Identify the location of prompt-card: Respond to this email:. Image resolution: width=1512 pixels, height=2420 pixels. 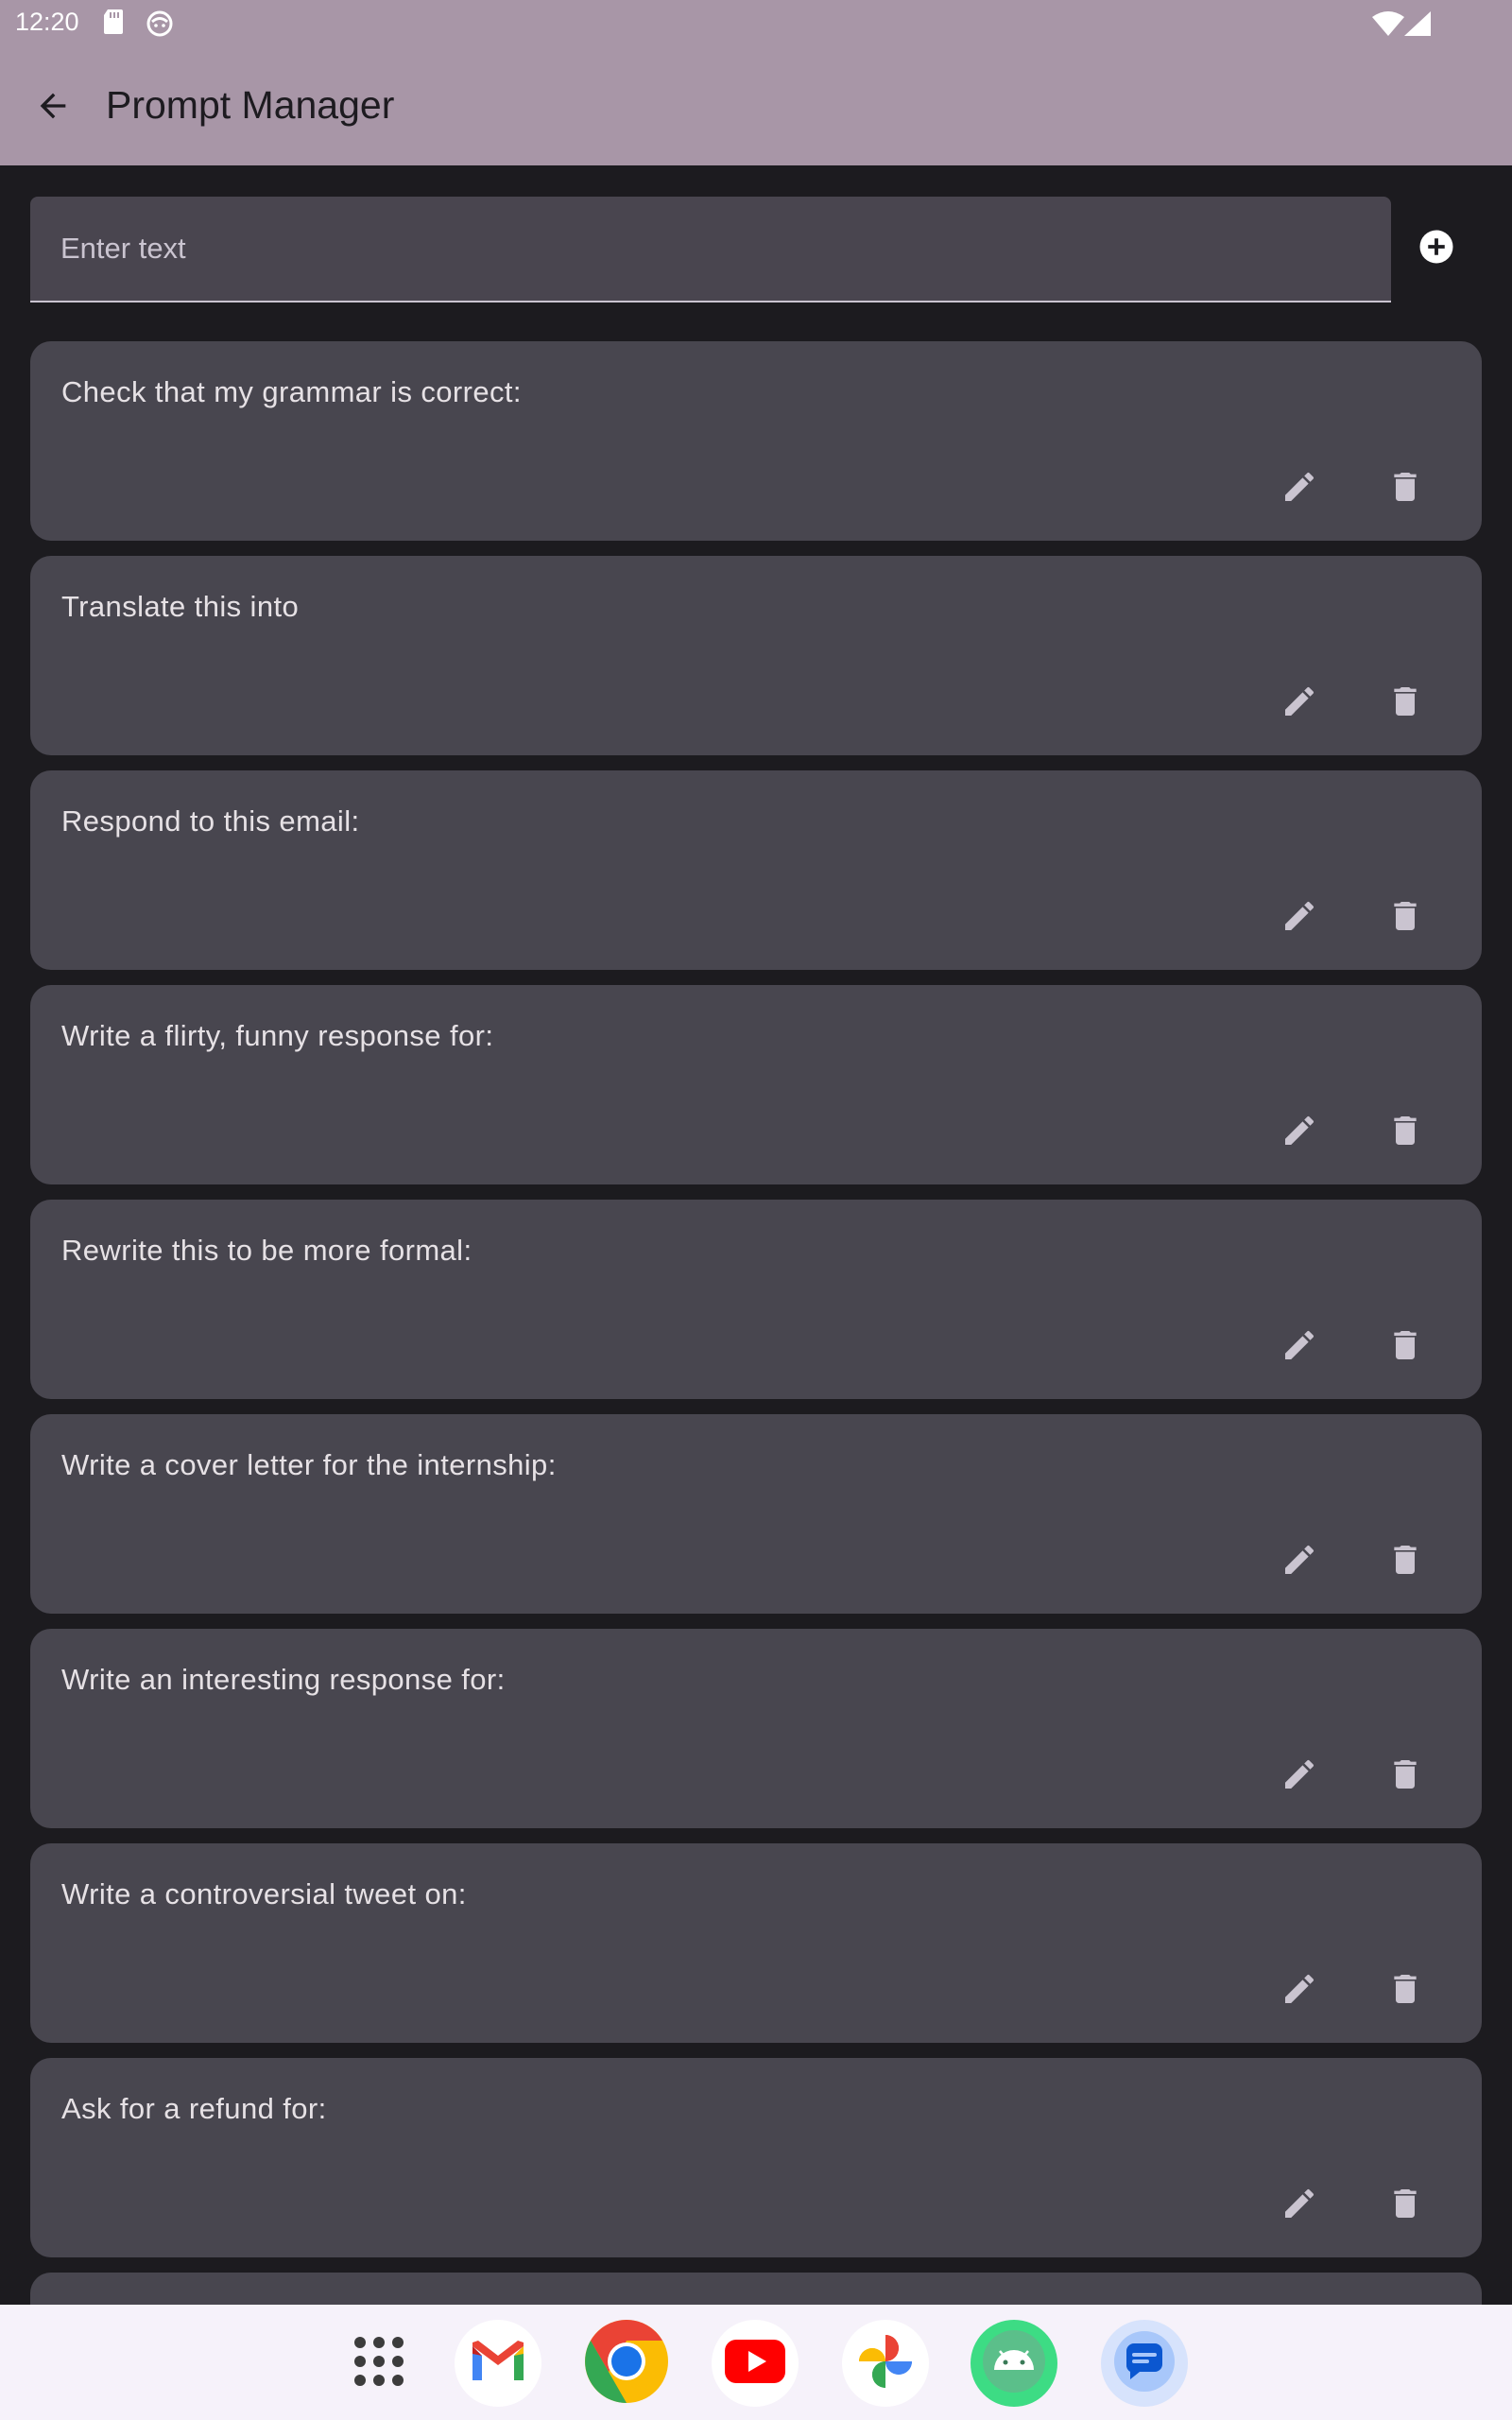
(756, 870).